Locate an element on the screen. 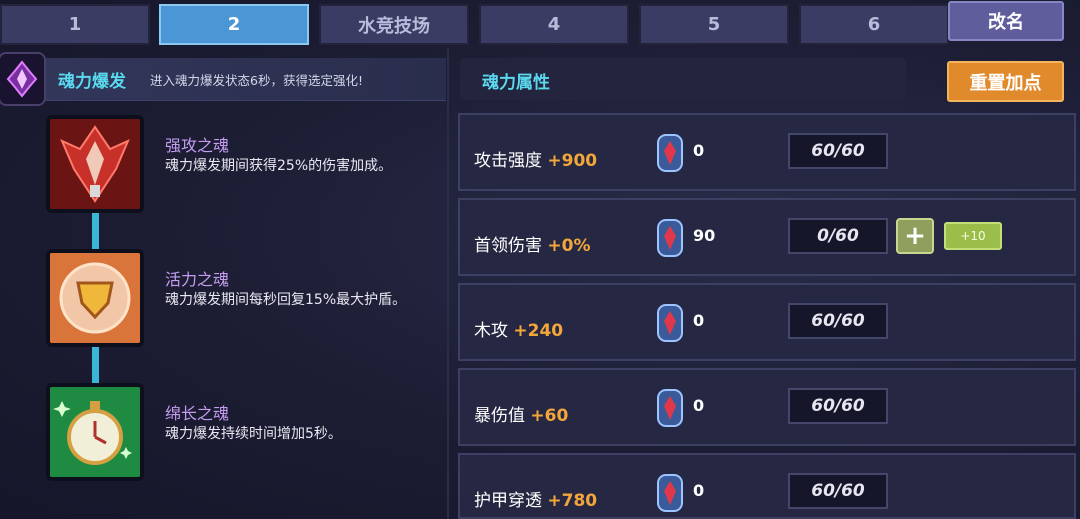 The image size is (1080, 519). rename-button: 改名 is located at coordinates (1006, 21).